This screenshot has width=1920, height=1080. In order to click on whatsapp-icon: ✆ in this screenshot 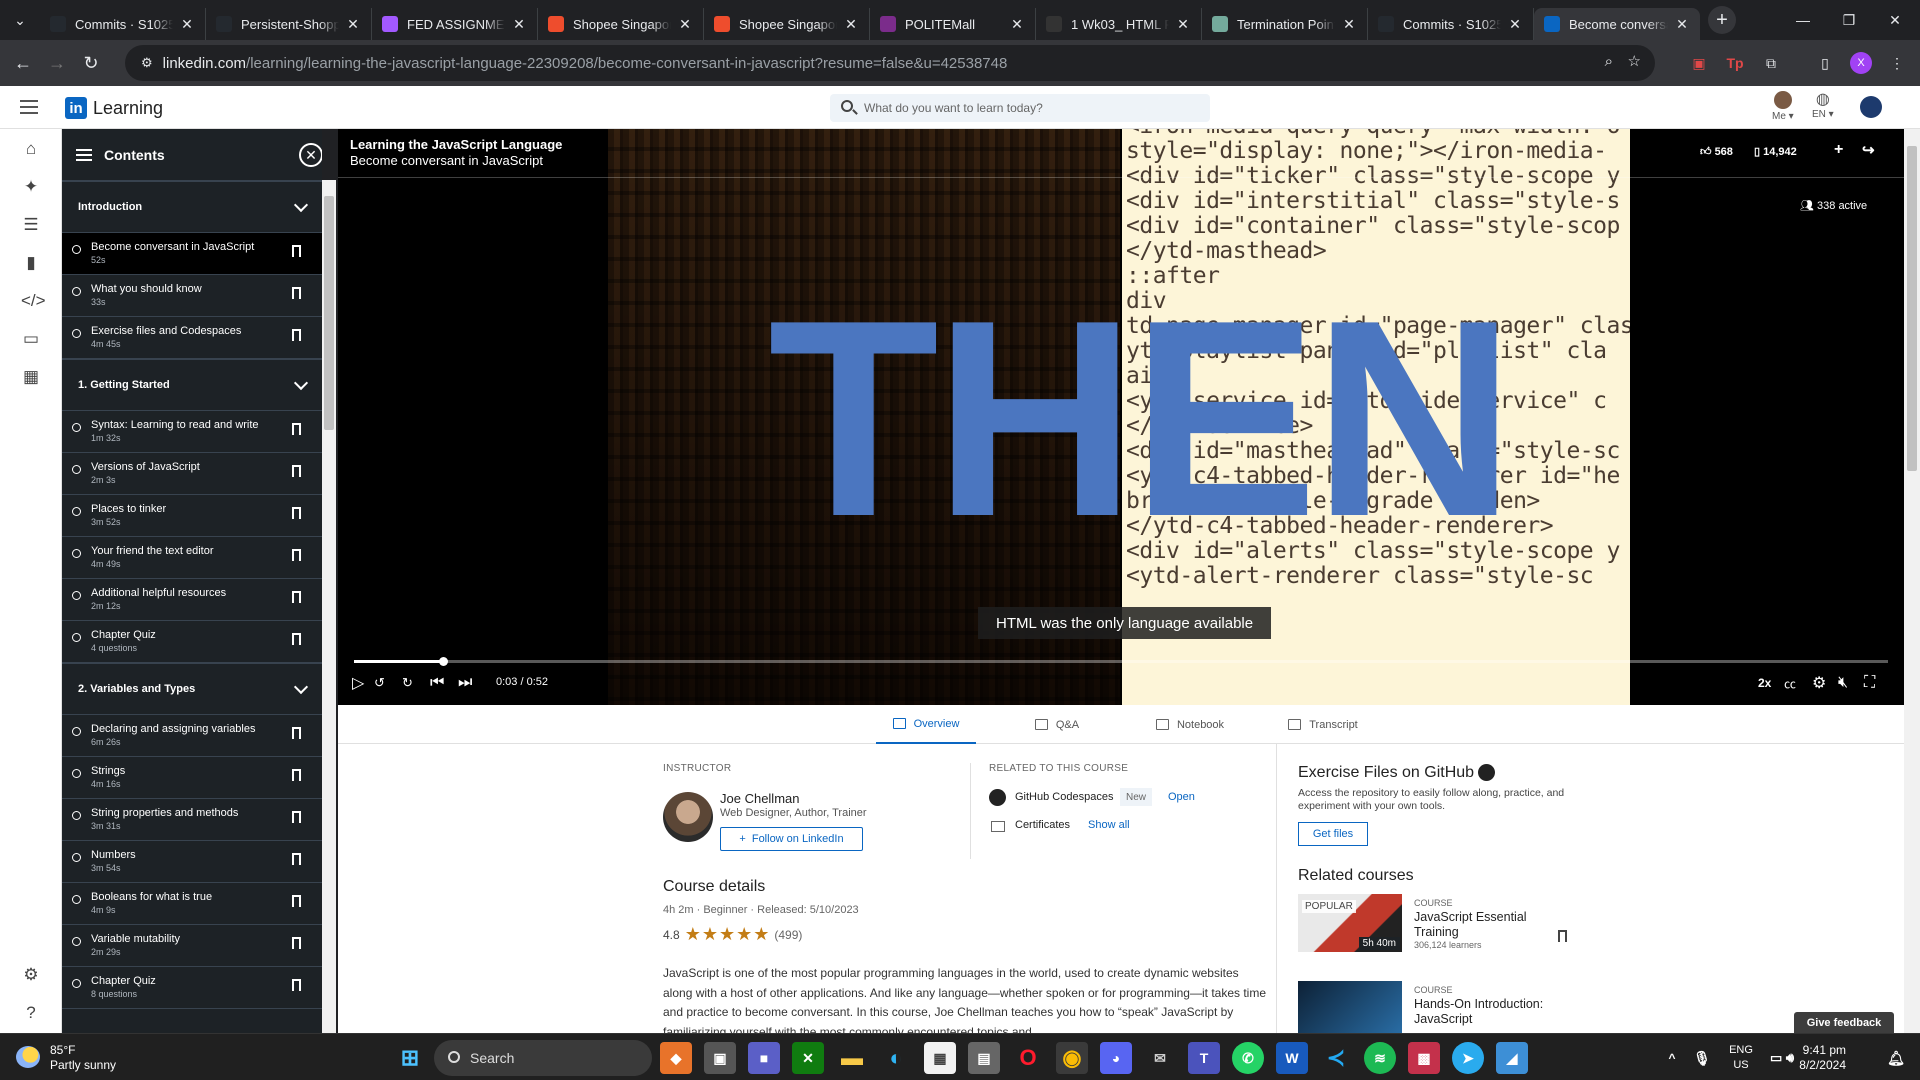, I will do `click(1248, 1058)`.